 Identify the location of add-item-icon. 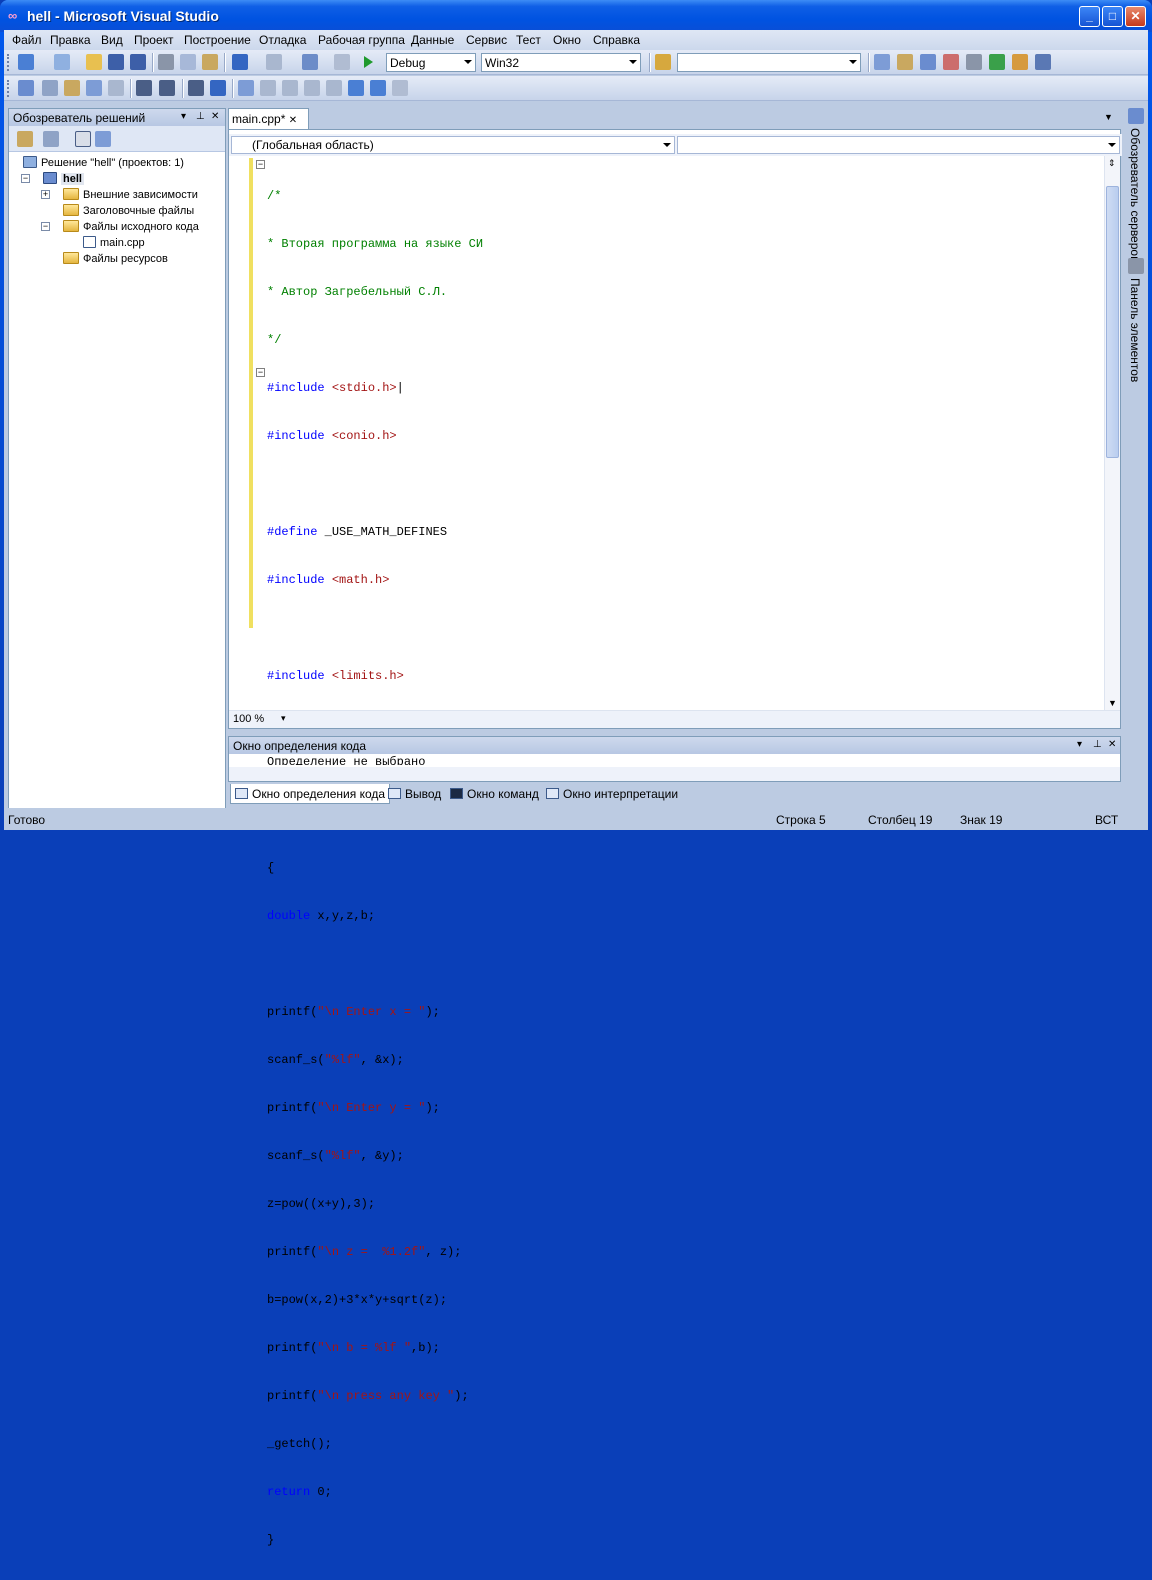
(62, 62).